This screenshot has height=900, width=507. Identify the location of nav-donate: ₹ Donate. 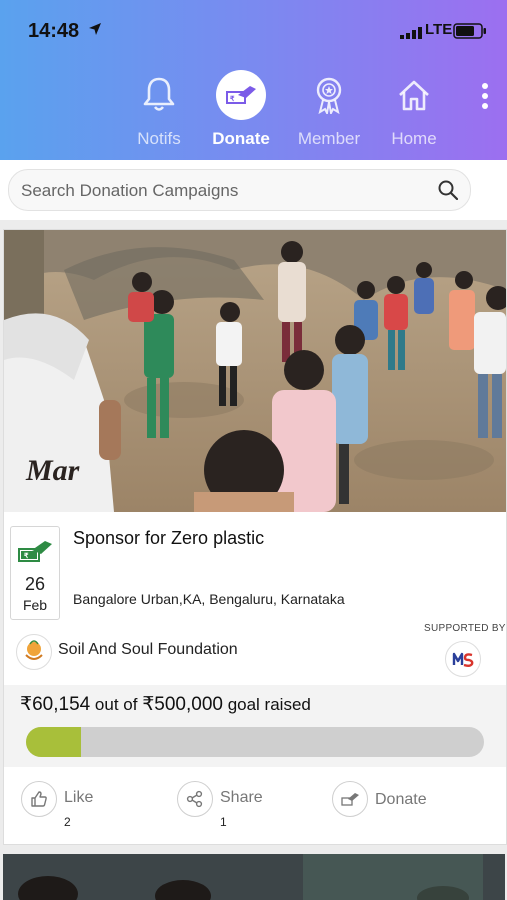
(241, 109).